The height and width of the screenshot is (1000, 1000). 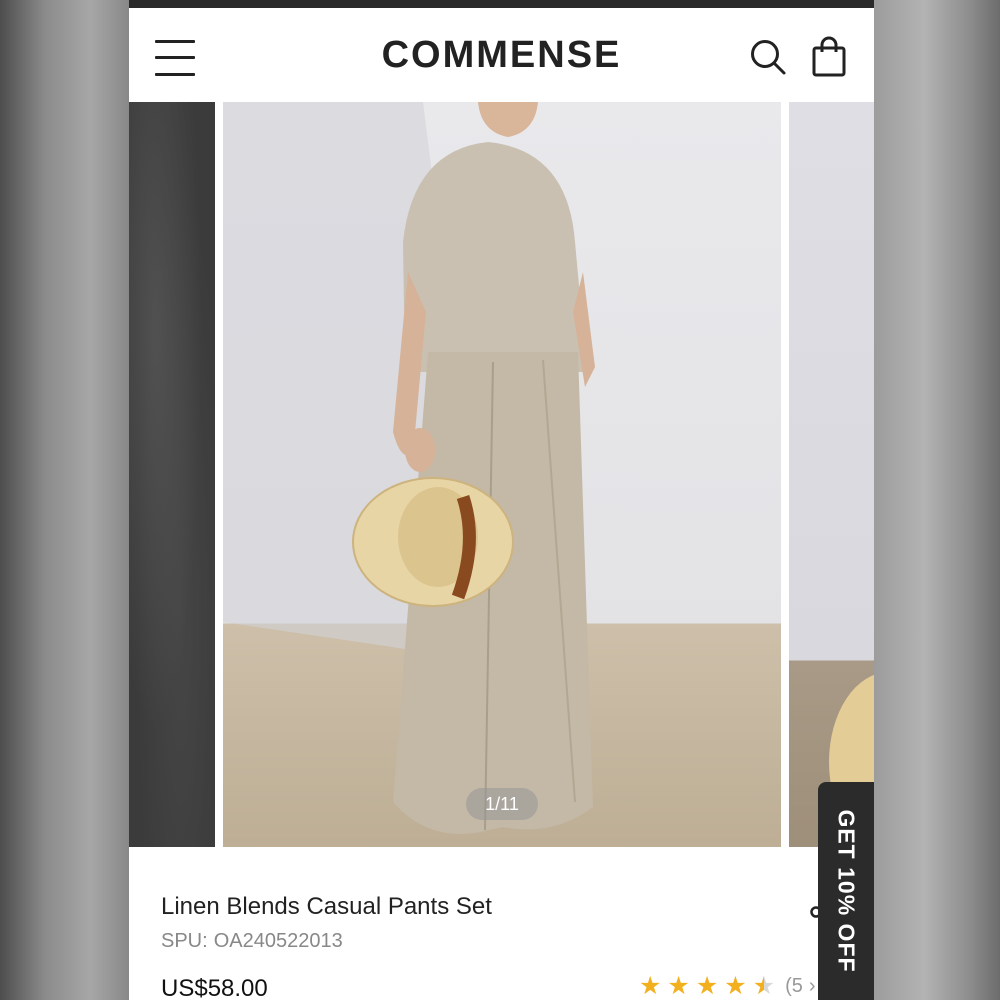 What do you see at coordinates (184, 941) in the screenshot?
I see `spu-label: SPU:` at bounding box center [184, 941].